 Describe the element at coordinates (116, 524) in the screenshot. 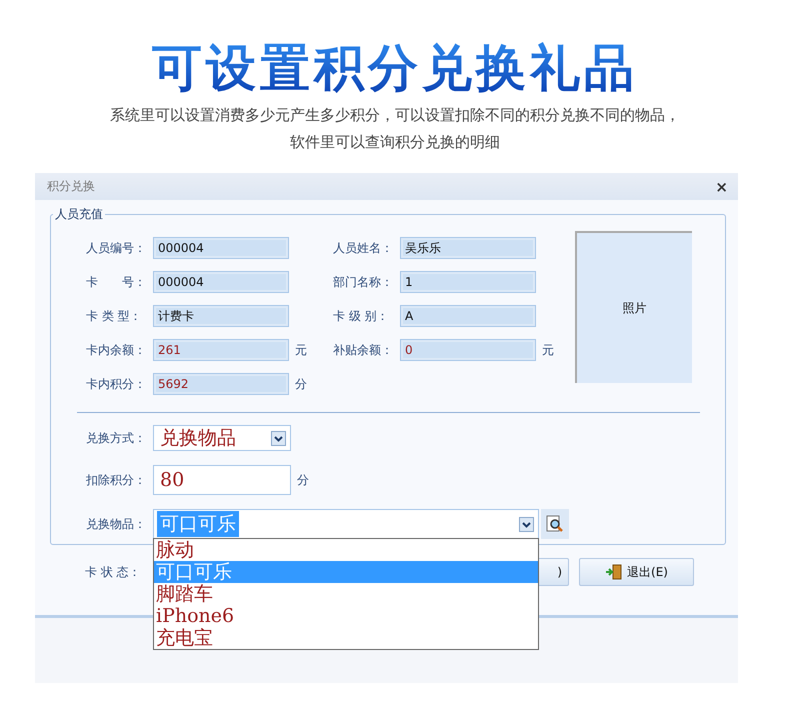

I see `field-label: 兑换物品：` at that location.